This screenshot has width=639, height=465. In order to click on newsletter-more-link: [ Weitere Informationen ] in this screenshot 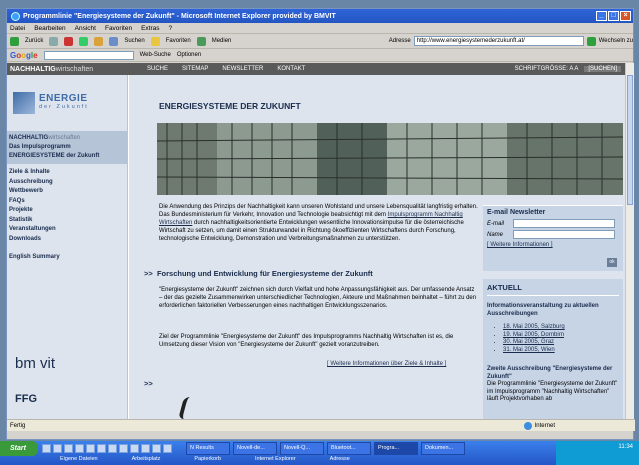, I will do `click(553, 245)`.